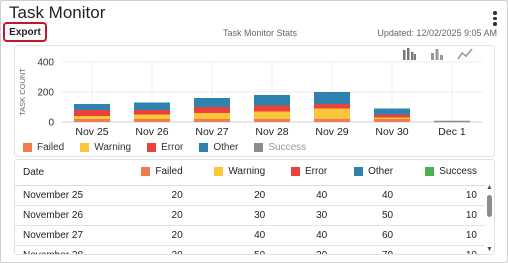 The width and height of the screenshot is (508, 263). What do you see at coordinates (452, 132) in the screenshot?
I see `x-tick-label: Dec 1` at bounding box center [452, 132].